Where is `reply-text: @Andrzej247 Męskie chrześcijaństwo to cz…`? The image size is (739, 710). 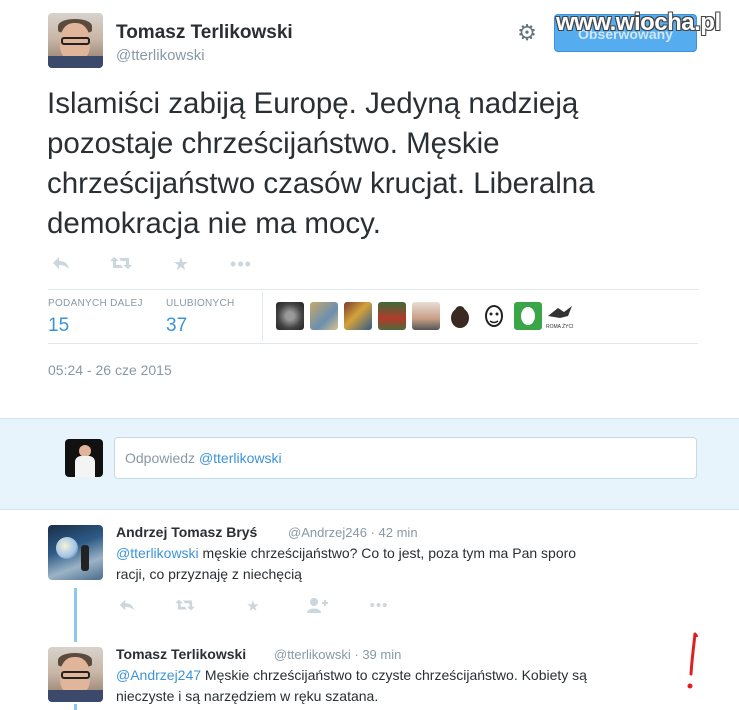 reply-text: @Andrzej247 Męskie chrześcijaństwo to cz… is located at coordinates (351, 685).